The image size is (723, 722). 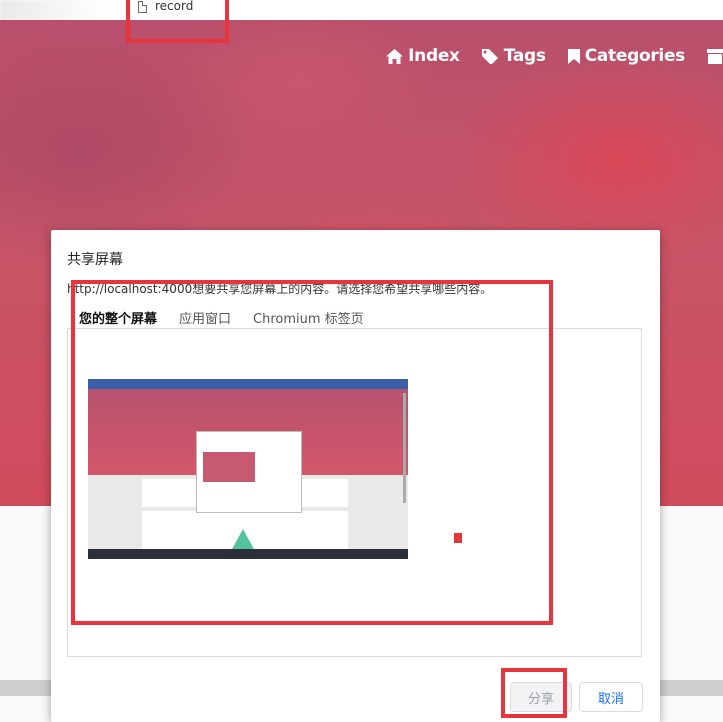 What do you see at coordinates (118, 319) in the screenshot?
I see `tab-entire-screen: 您的整个屏幕` at bounding box center [118, 319].